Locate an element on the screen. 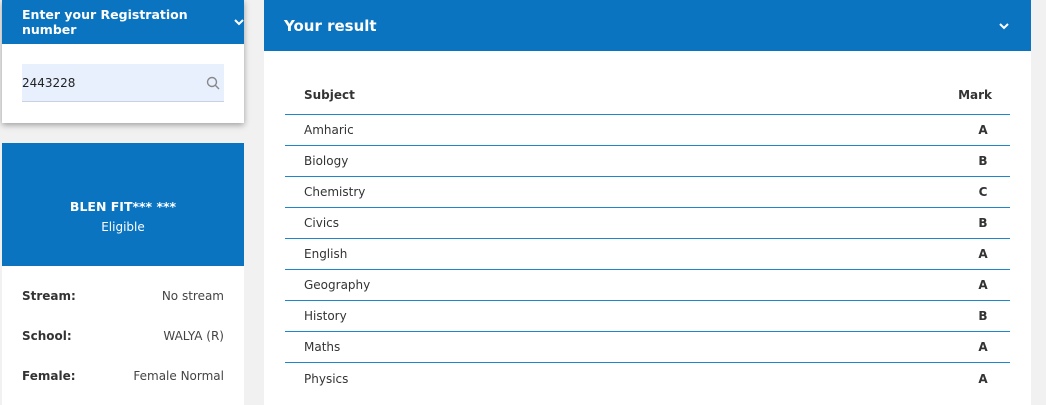 This screenshot has width=1046, height=405. column-header-subject: Subject is located at coordinates (329, 94).